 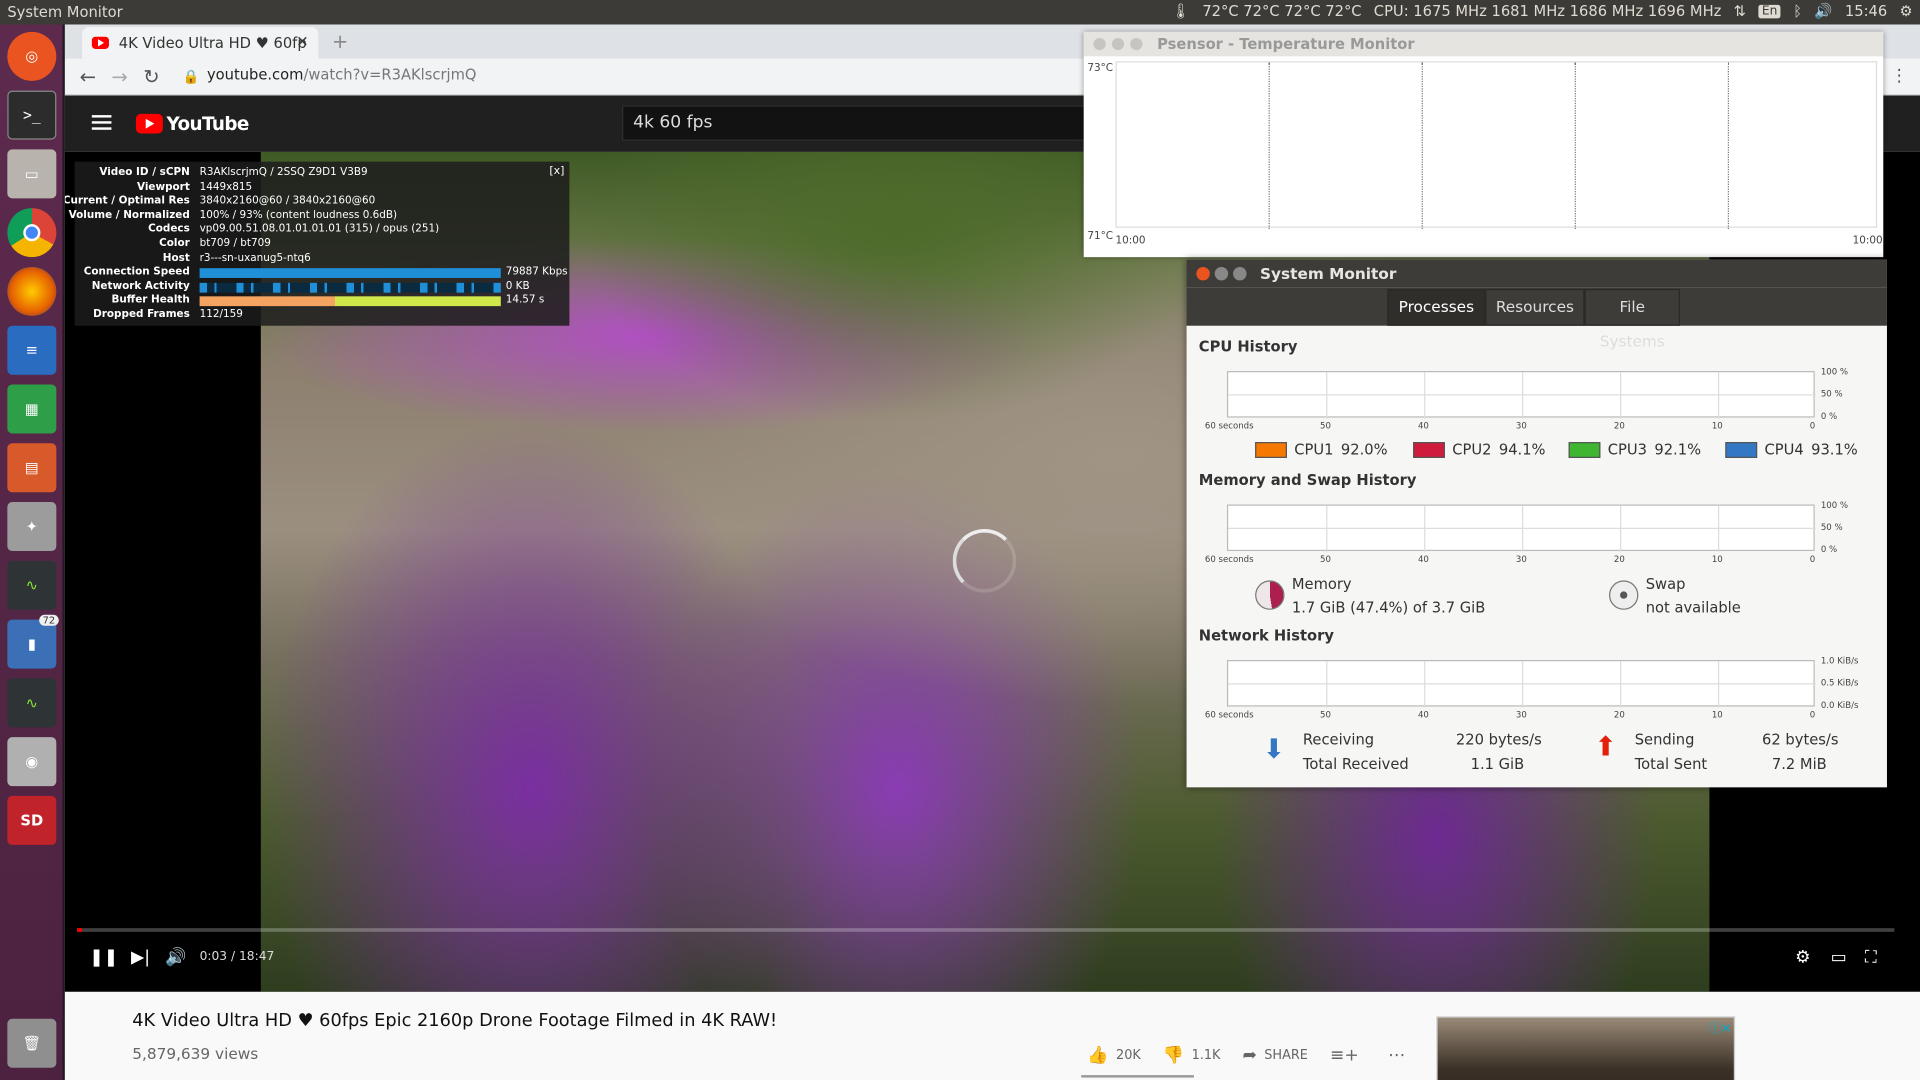 I want to click on sd-card-icon: SD, so click(x=32, y=820).